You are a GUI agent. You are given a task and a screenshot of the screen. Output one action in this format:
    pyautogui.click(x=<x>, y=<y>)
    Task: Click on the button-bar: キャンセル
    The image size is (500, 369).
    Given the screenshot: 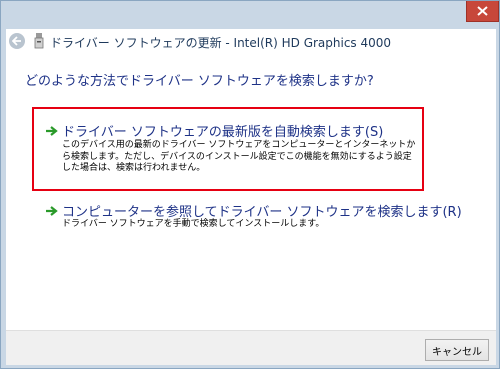 What is the action you would take?
    pyautogui.click(x=251, y=347)
    